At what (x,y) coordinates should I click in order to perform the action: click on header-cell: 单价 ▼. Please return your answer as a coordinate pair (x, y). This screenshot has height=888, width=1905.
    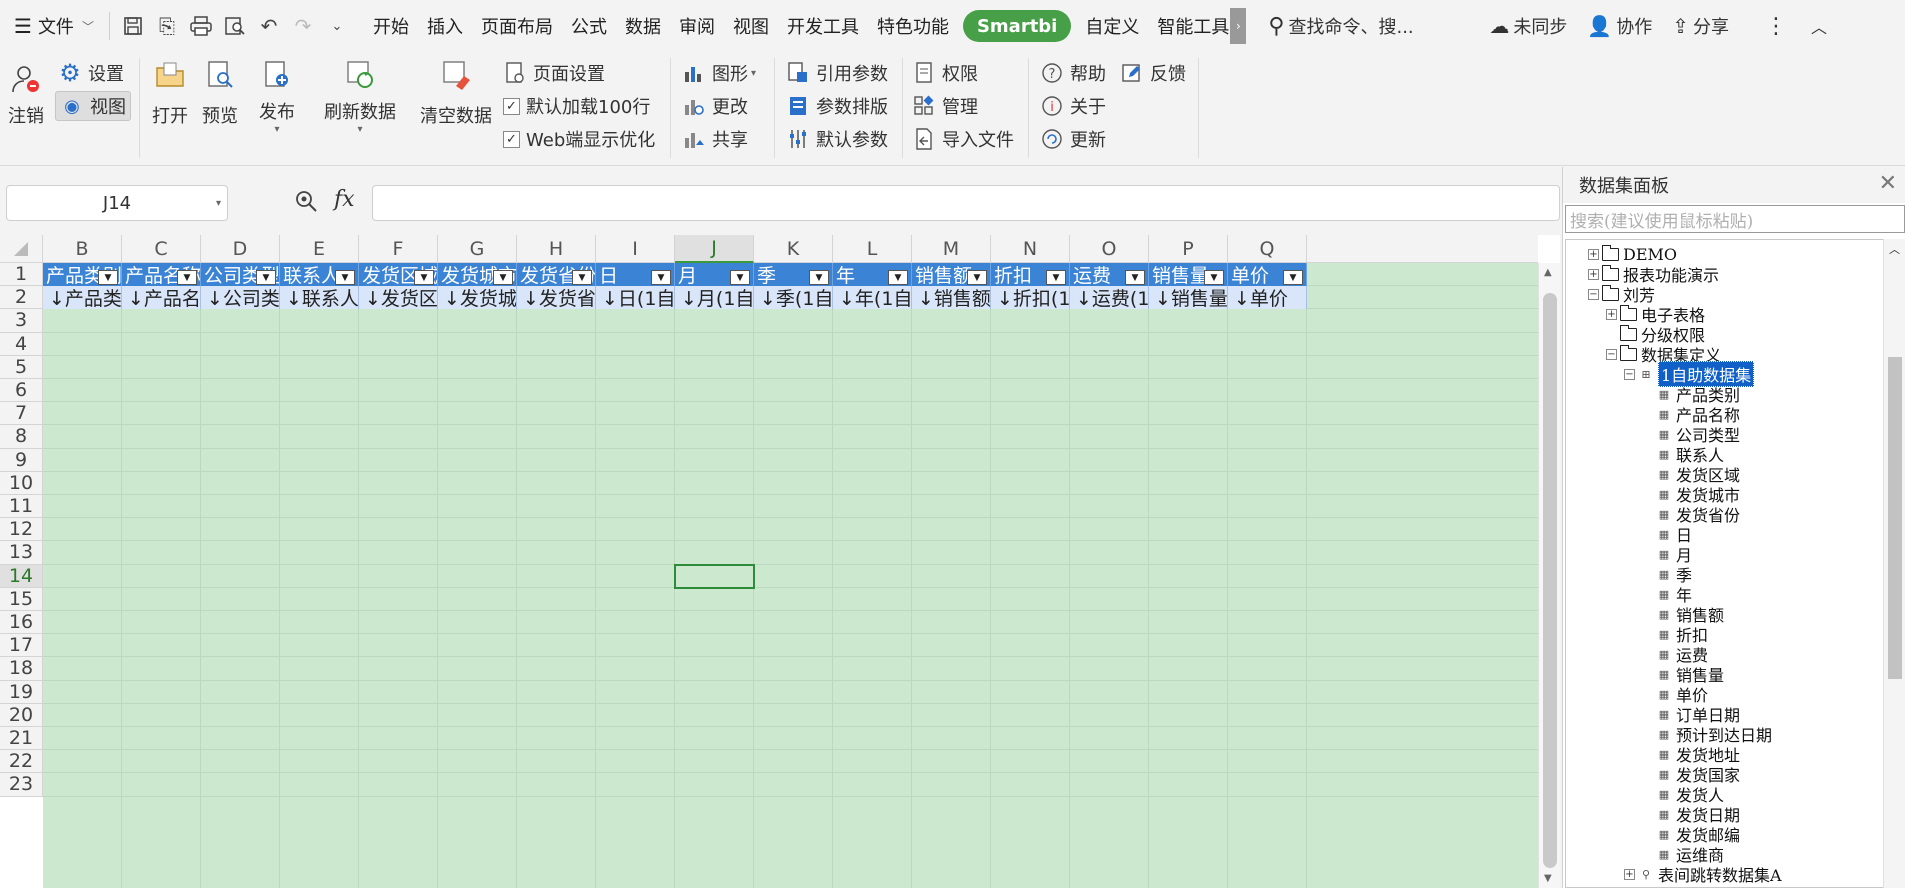
    Looking at the image, I should click on (1267, 275).